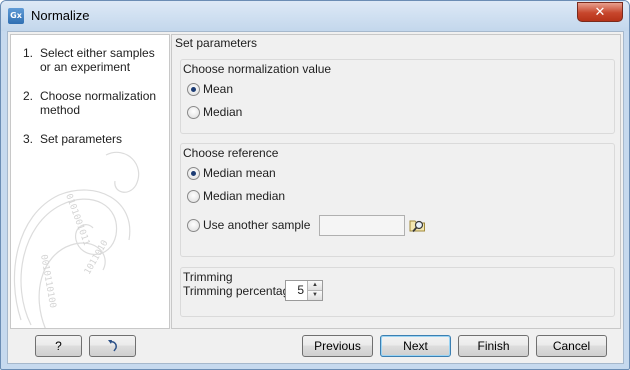  What do you see at coordinates (218, 89) in the screenshot?
I see `radio-label: Mean` at bounding box center [218, 89].